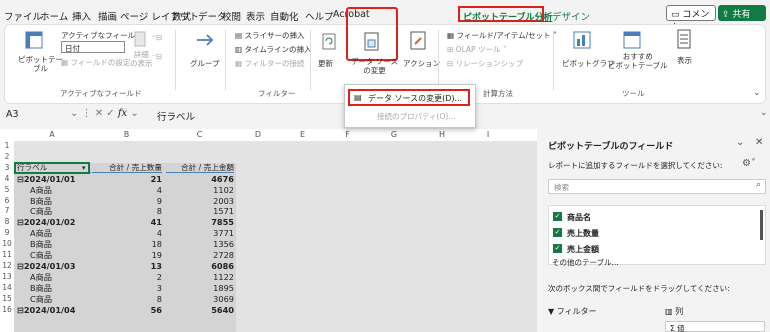 Image resolution: width=770 pixels, height=332 pixels. What do you see at coordinates (7, 243) in the screenshot?
I see `row-number: 10` at bounding box center [7, 243].